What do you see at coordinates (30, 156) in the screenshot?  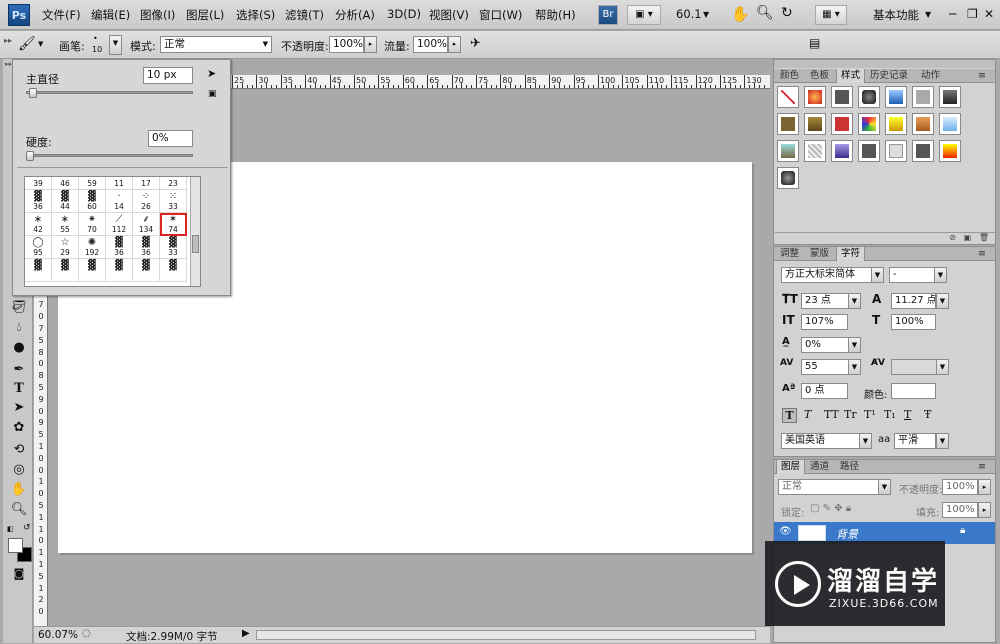 I see `hardness-slider-knob` at bounding box center [30, 156].